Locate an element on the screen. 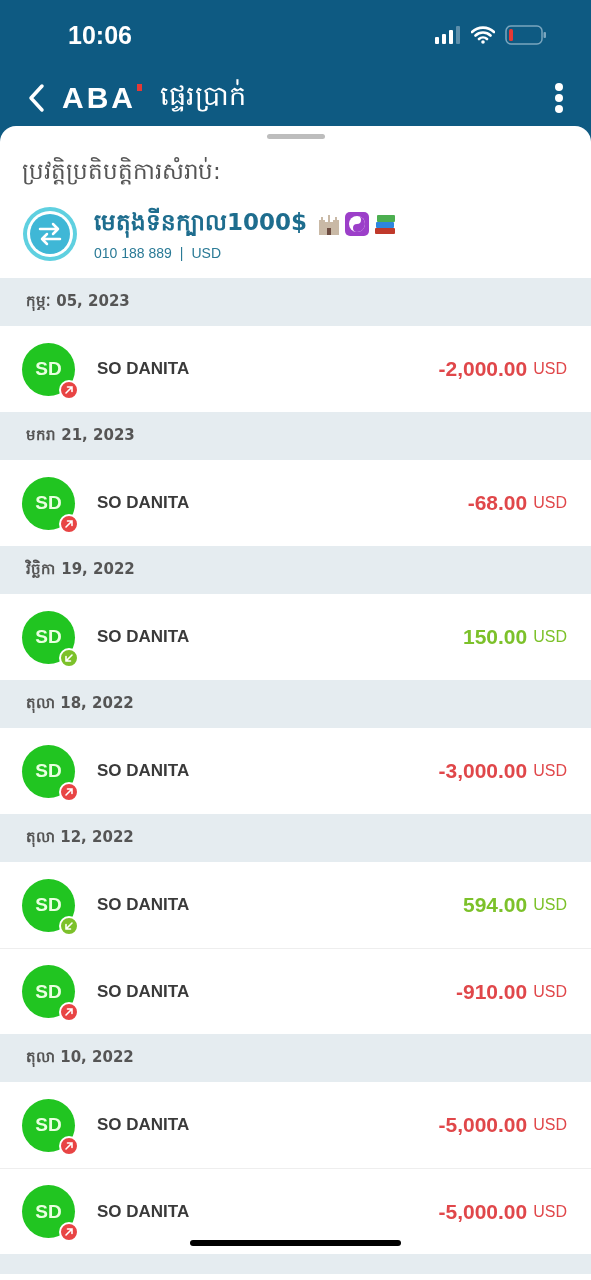 Image resolution: width=591 pixels, height=1280 pixels. amount: -3,000.00 is located at coordinates (483, 771).